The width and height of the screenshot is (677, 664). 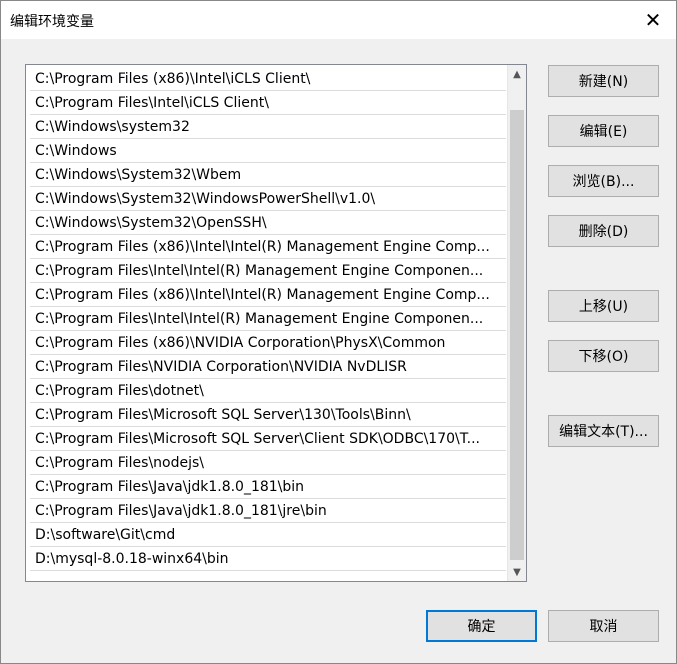 I want to click on list-item-text: D:\software\Git\cmd, so click(x=105, y=535).